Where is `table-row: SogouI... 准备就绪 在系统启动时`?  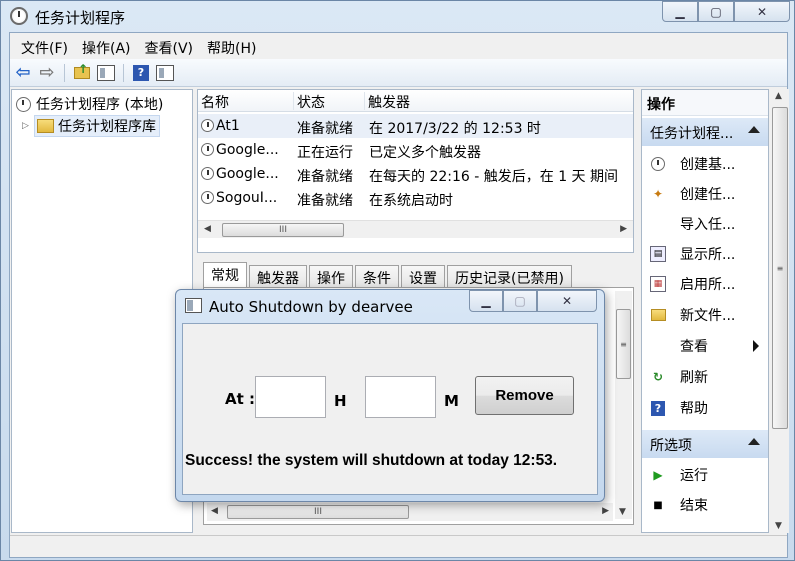 table-row: SogouI... 准备就绪 在系统启动时 is located at coordinates (415, 198).